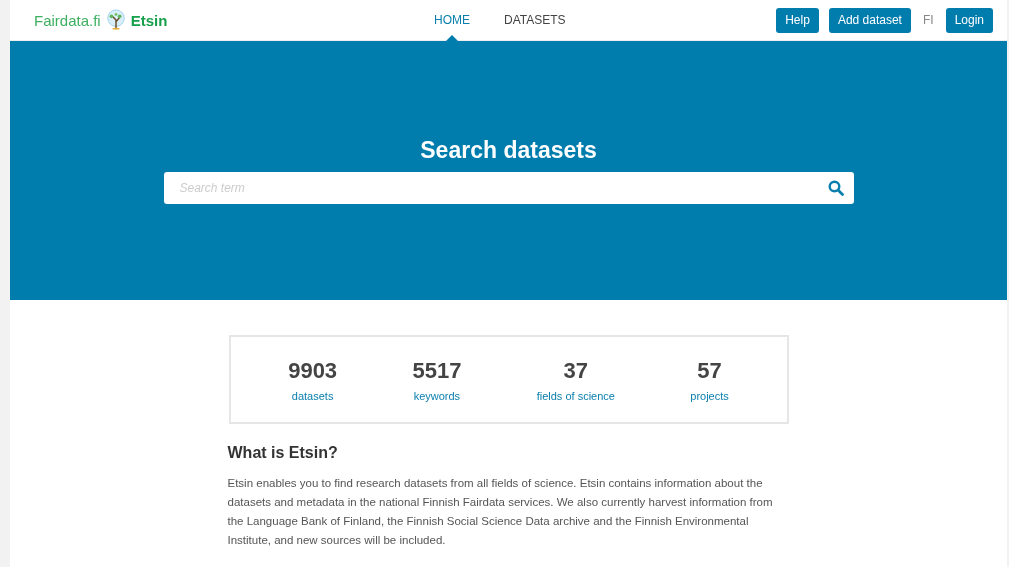  I want to click on search-icon, so click(835, 188).